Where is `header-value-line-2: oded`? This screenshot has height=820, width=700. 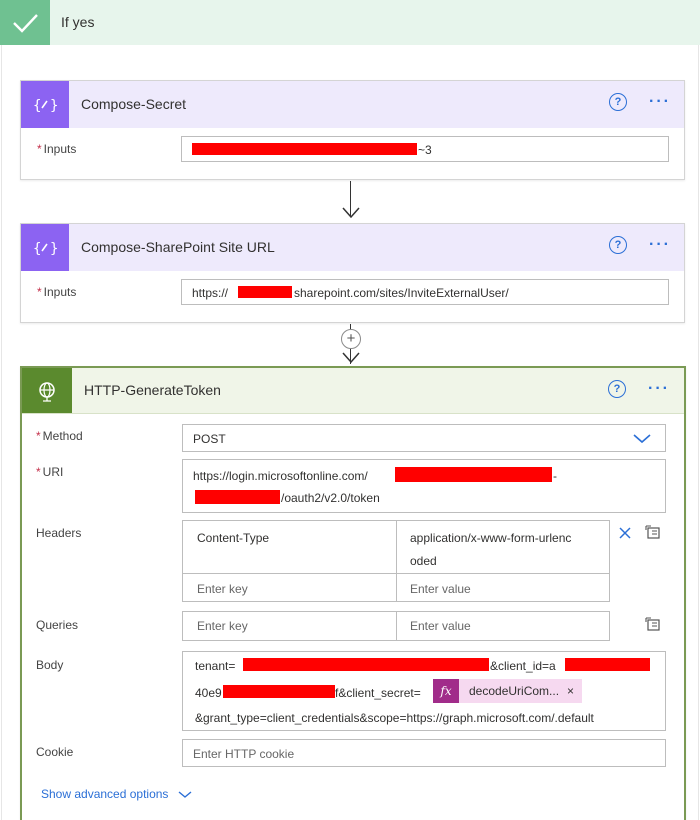
header-value-line-2: oded is located at coordinates (423, 561).